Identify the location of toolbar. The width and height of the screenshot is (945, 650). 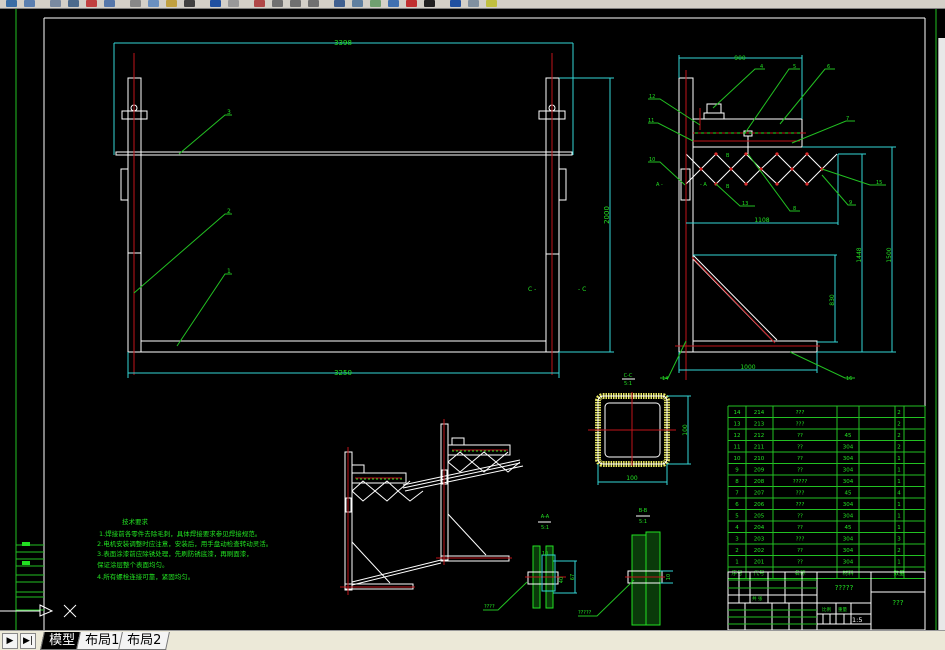
(472, 4).